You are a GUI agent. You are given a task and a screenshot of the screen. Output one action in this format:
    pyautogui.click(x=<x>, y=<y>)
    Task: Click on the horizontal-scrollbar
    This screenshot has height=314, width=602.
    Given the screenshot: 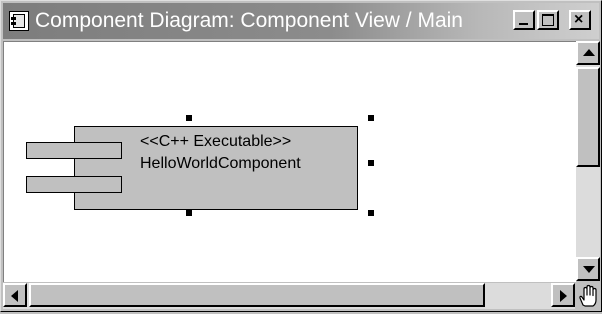 What is the action you would take?
    pyautogui.click(x=289, y=296)
    